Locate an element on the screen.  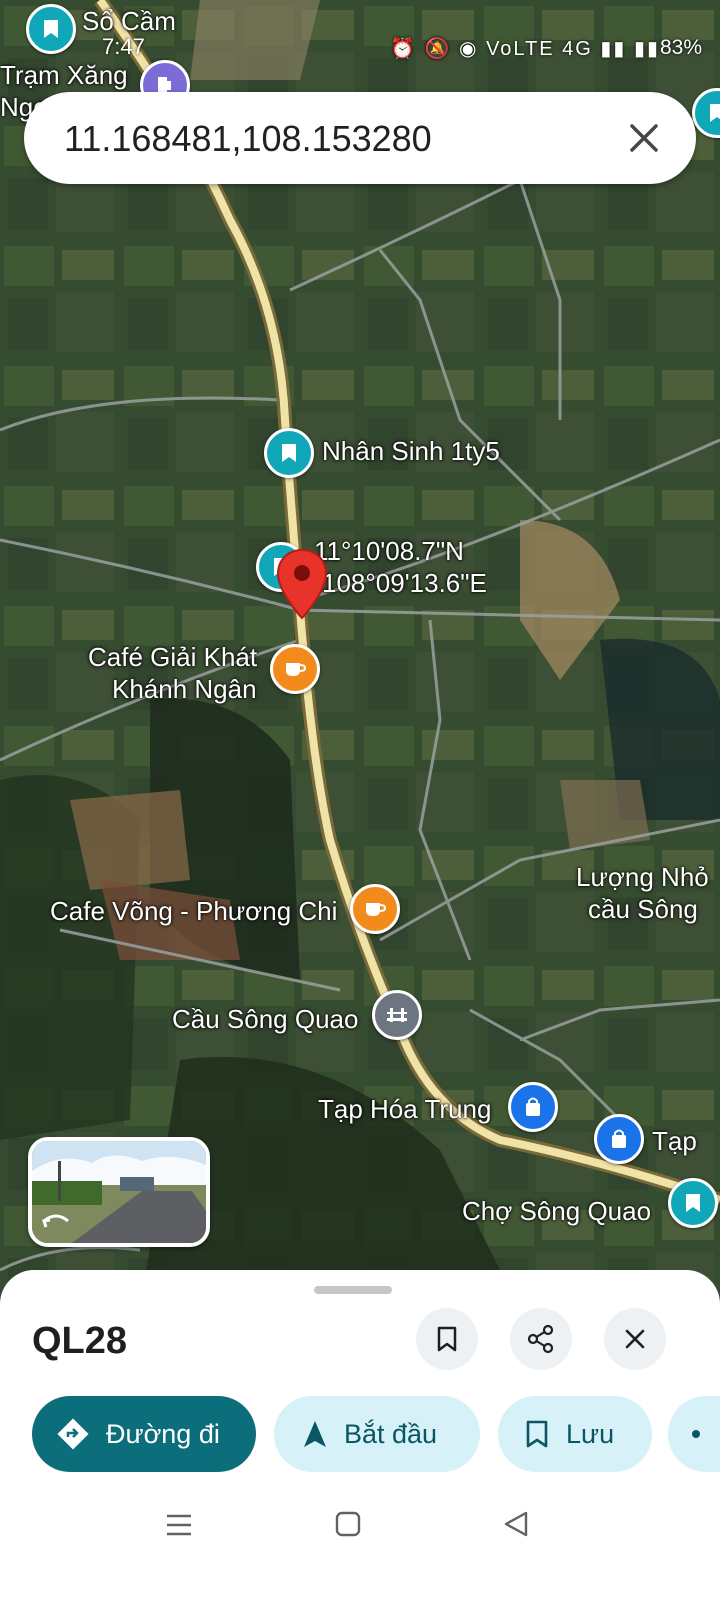
bookmark-pin-nhan-sinh is located at coordinates (289, 453).